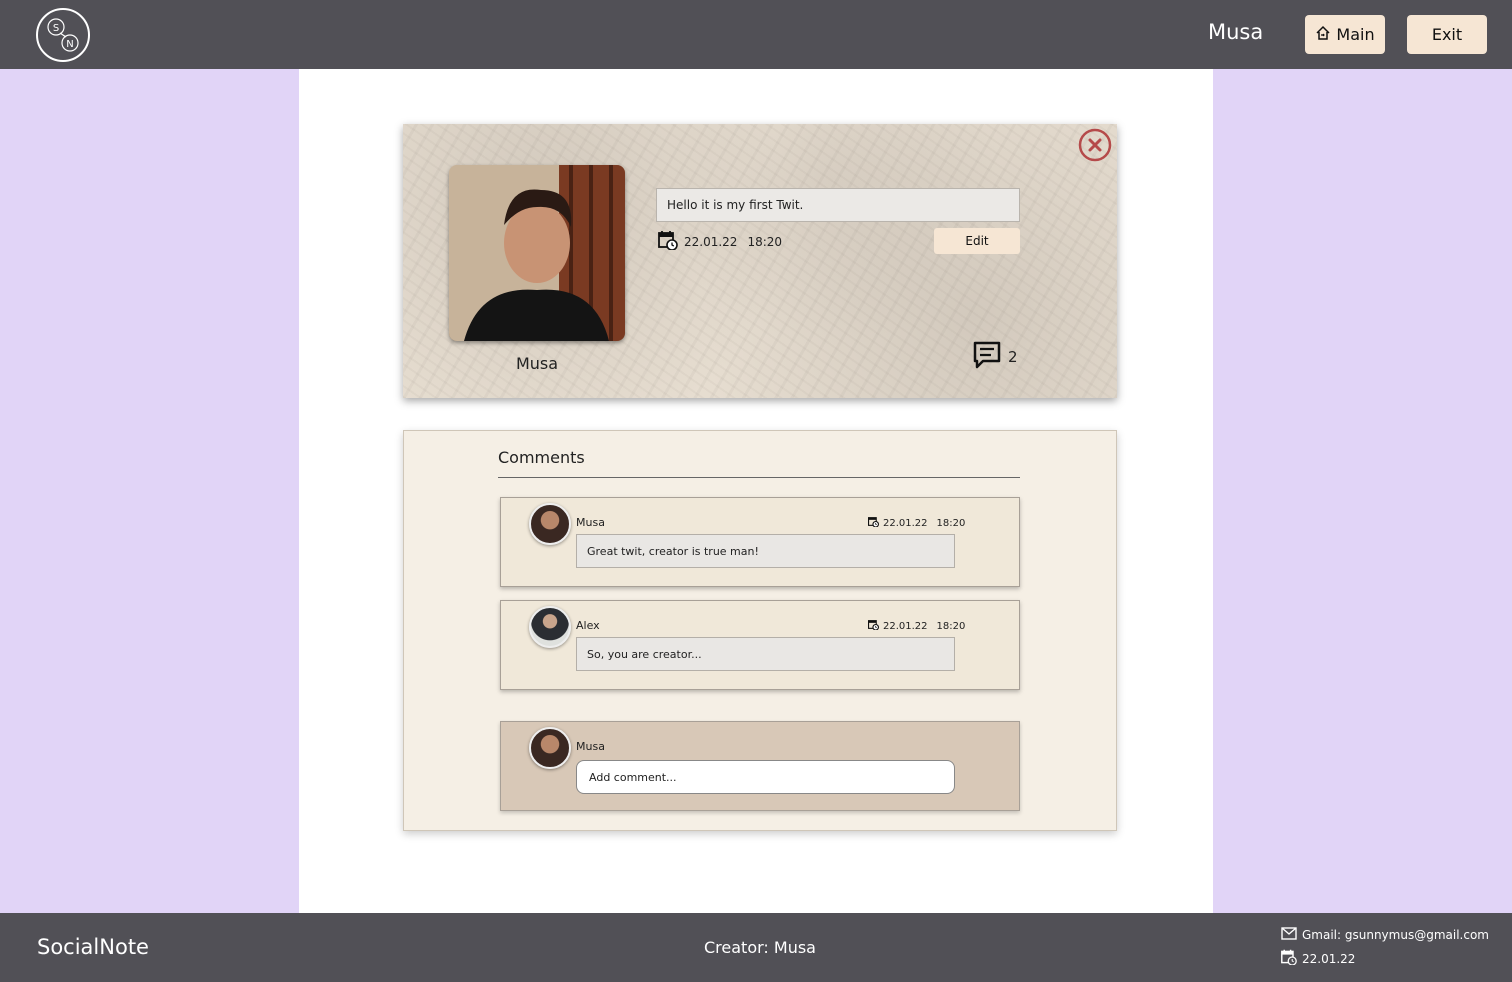 Image resolution: width=1512 pixels, height=982 pixels. I want to click on twit-author-photo, so click(537, 253).